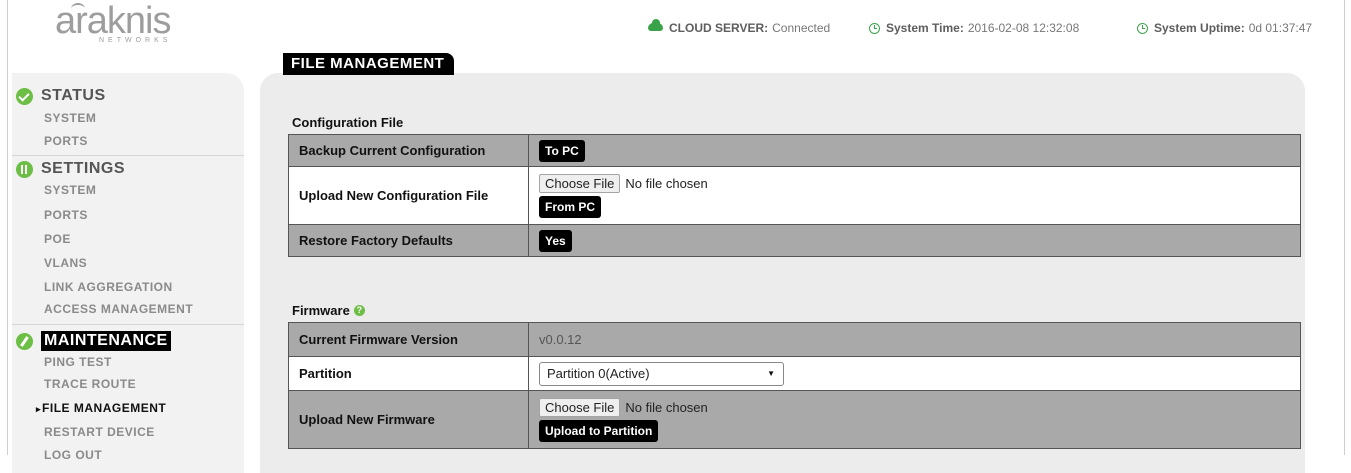 This screenshot has width=1351, height=473. Describe the element at coordinates (914, 339) in the screenshot. I see `firmware-version-cell: v0.0.12` at that location.